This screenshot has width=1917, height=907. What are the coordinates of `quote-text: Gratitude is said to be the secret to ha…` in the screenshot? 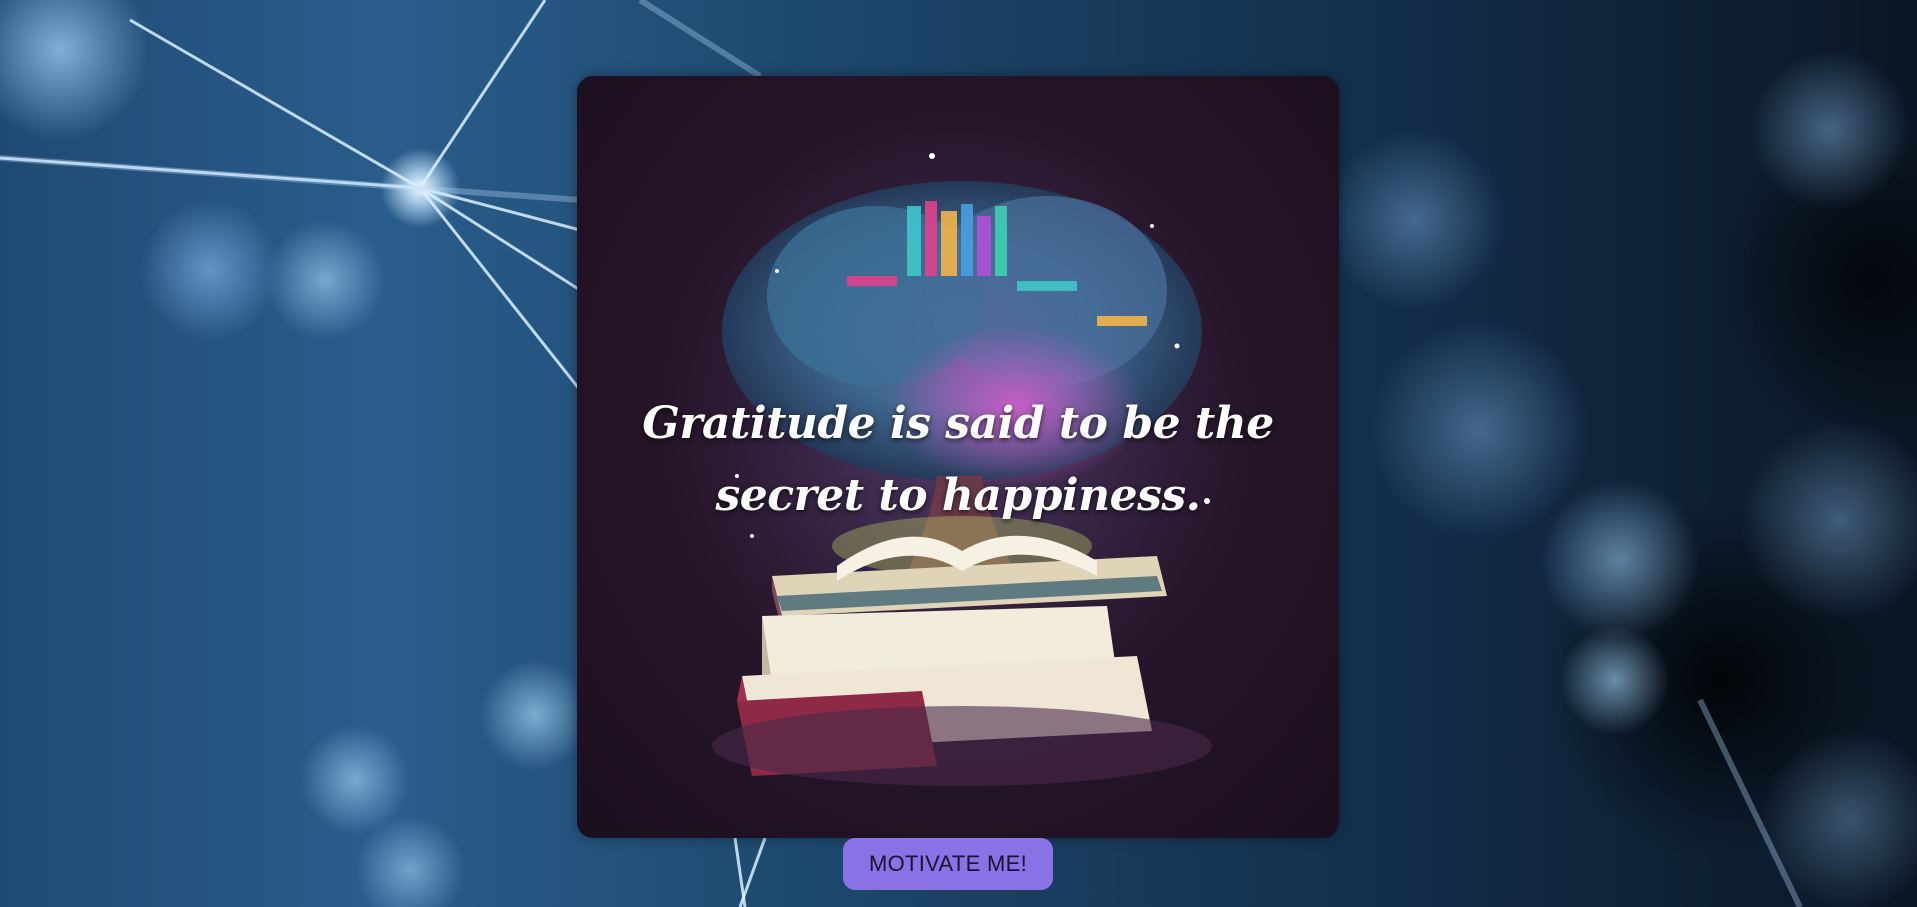 It's located at (958, 459).